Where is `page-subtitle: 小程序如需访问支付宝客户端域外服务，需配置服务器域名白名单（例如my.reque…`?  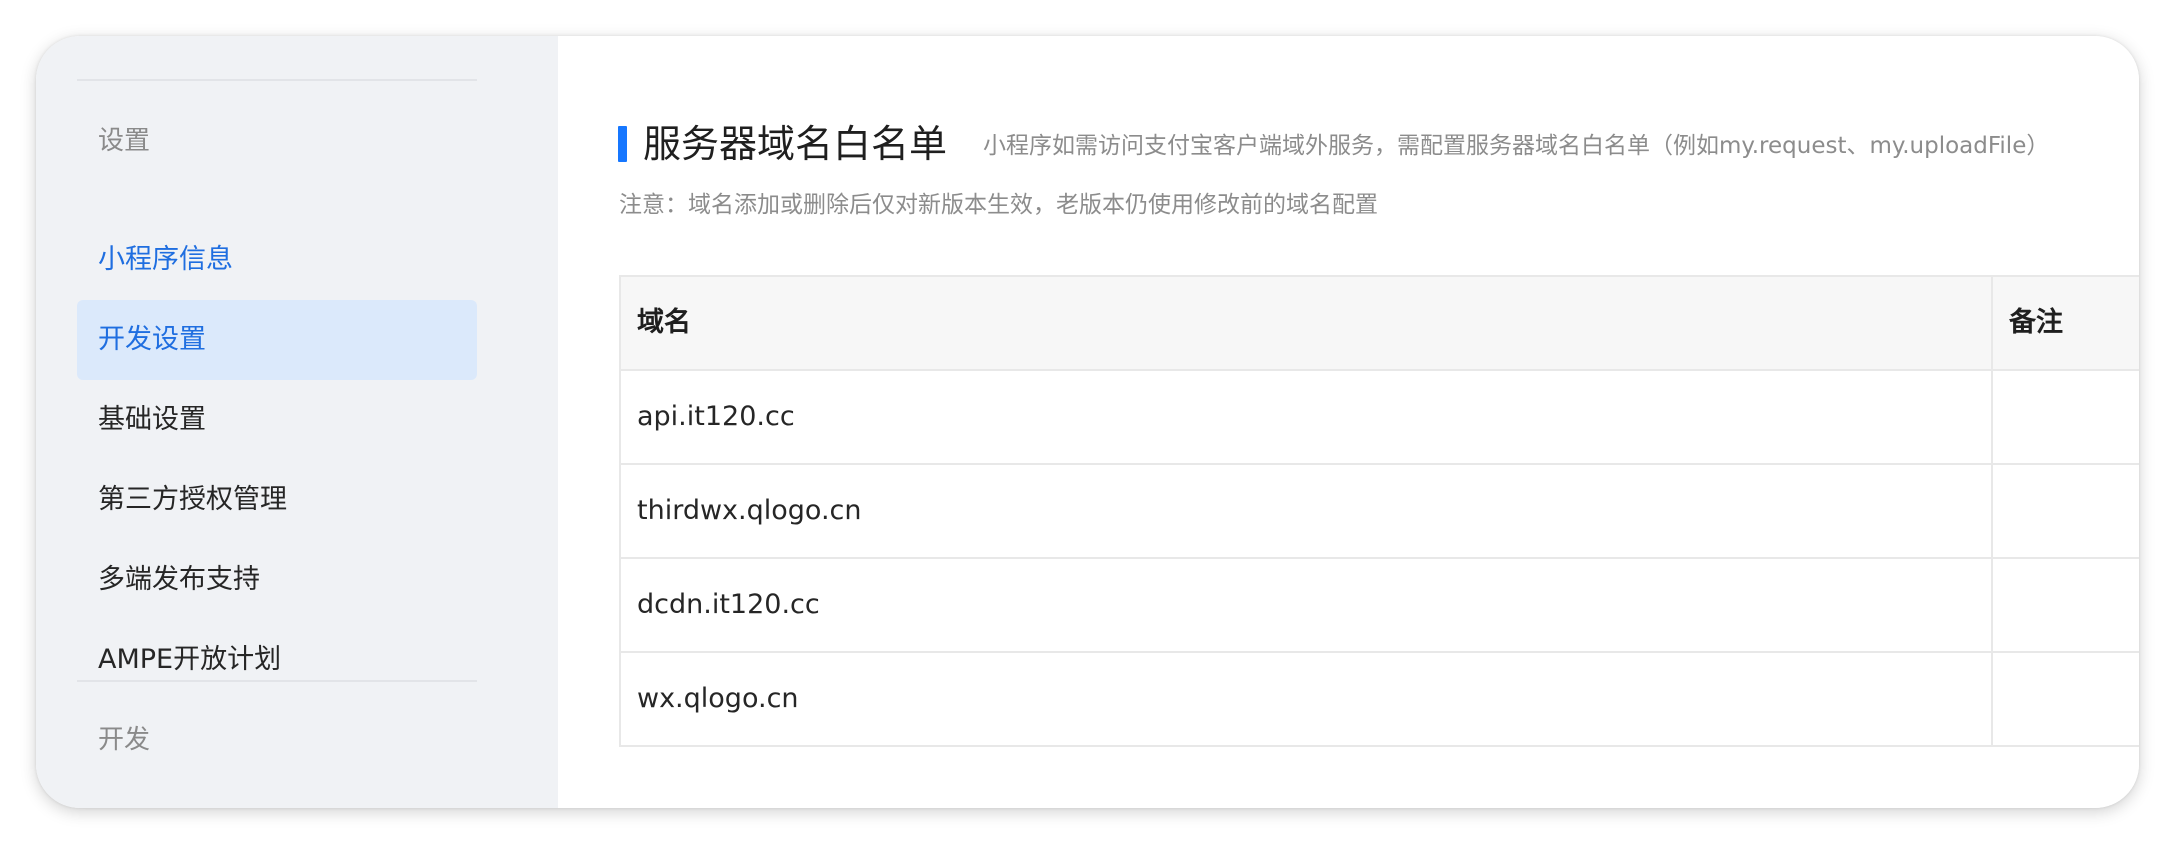 page-subtitle: 小程序如需访问支付宝客户端域外服务，需配置服务器域名白名单（例如my.reque… is located at coordinates (1516, 146).